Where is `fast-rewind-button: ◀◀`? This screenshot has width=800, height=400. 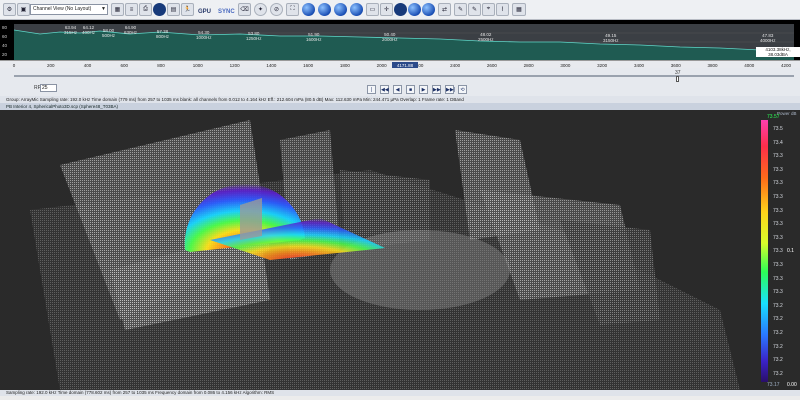 fast-rewind-button: ◀◀ is located at coordinates (384, 89).